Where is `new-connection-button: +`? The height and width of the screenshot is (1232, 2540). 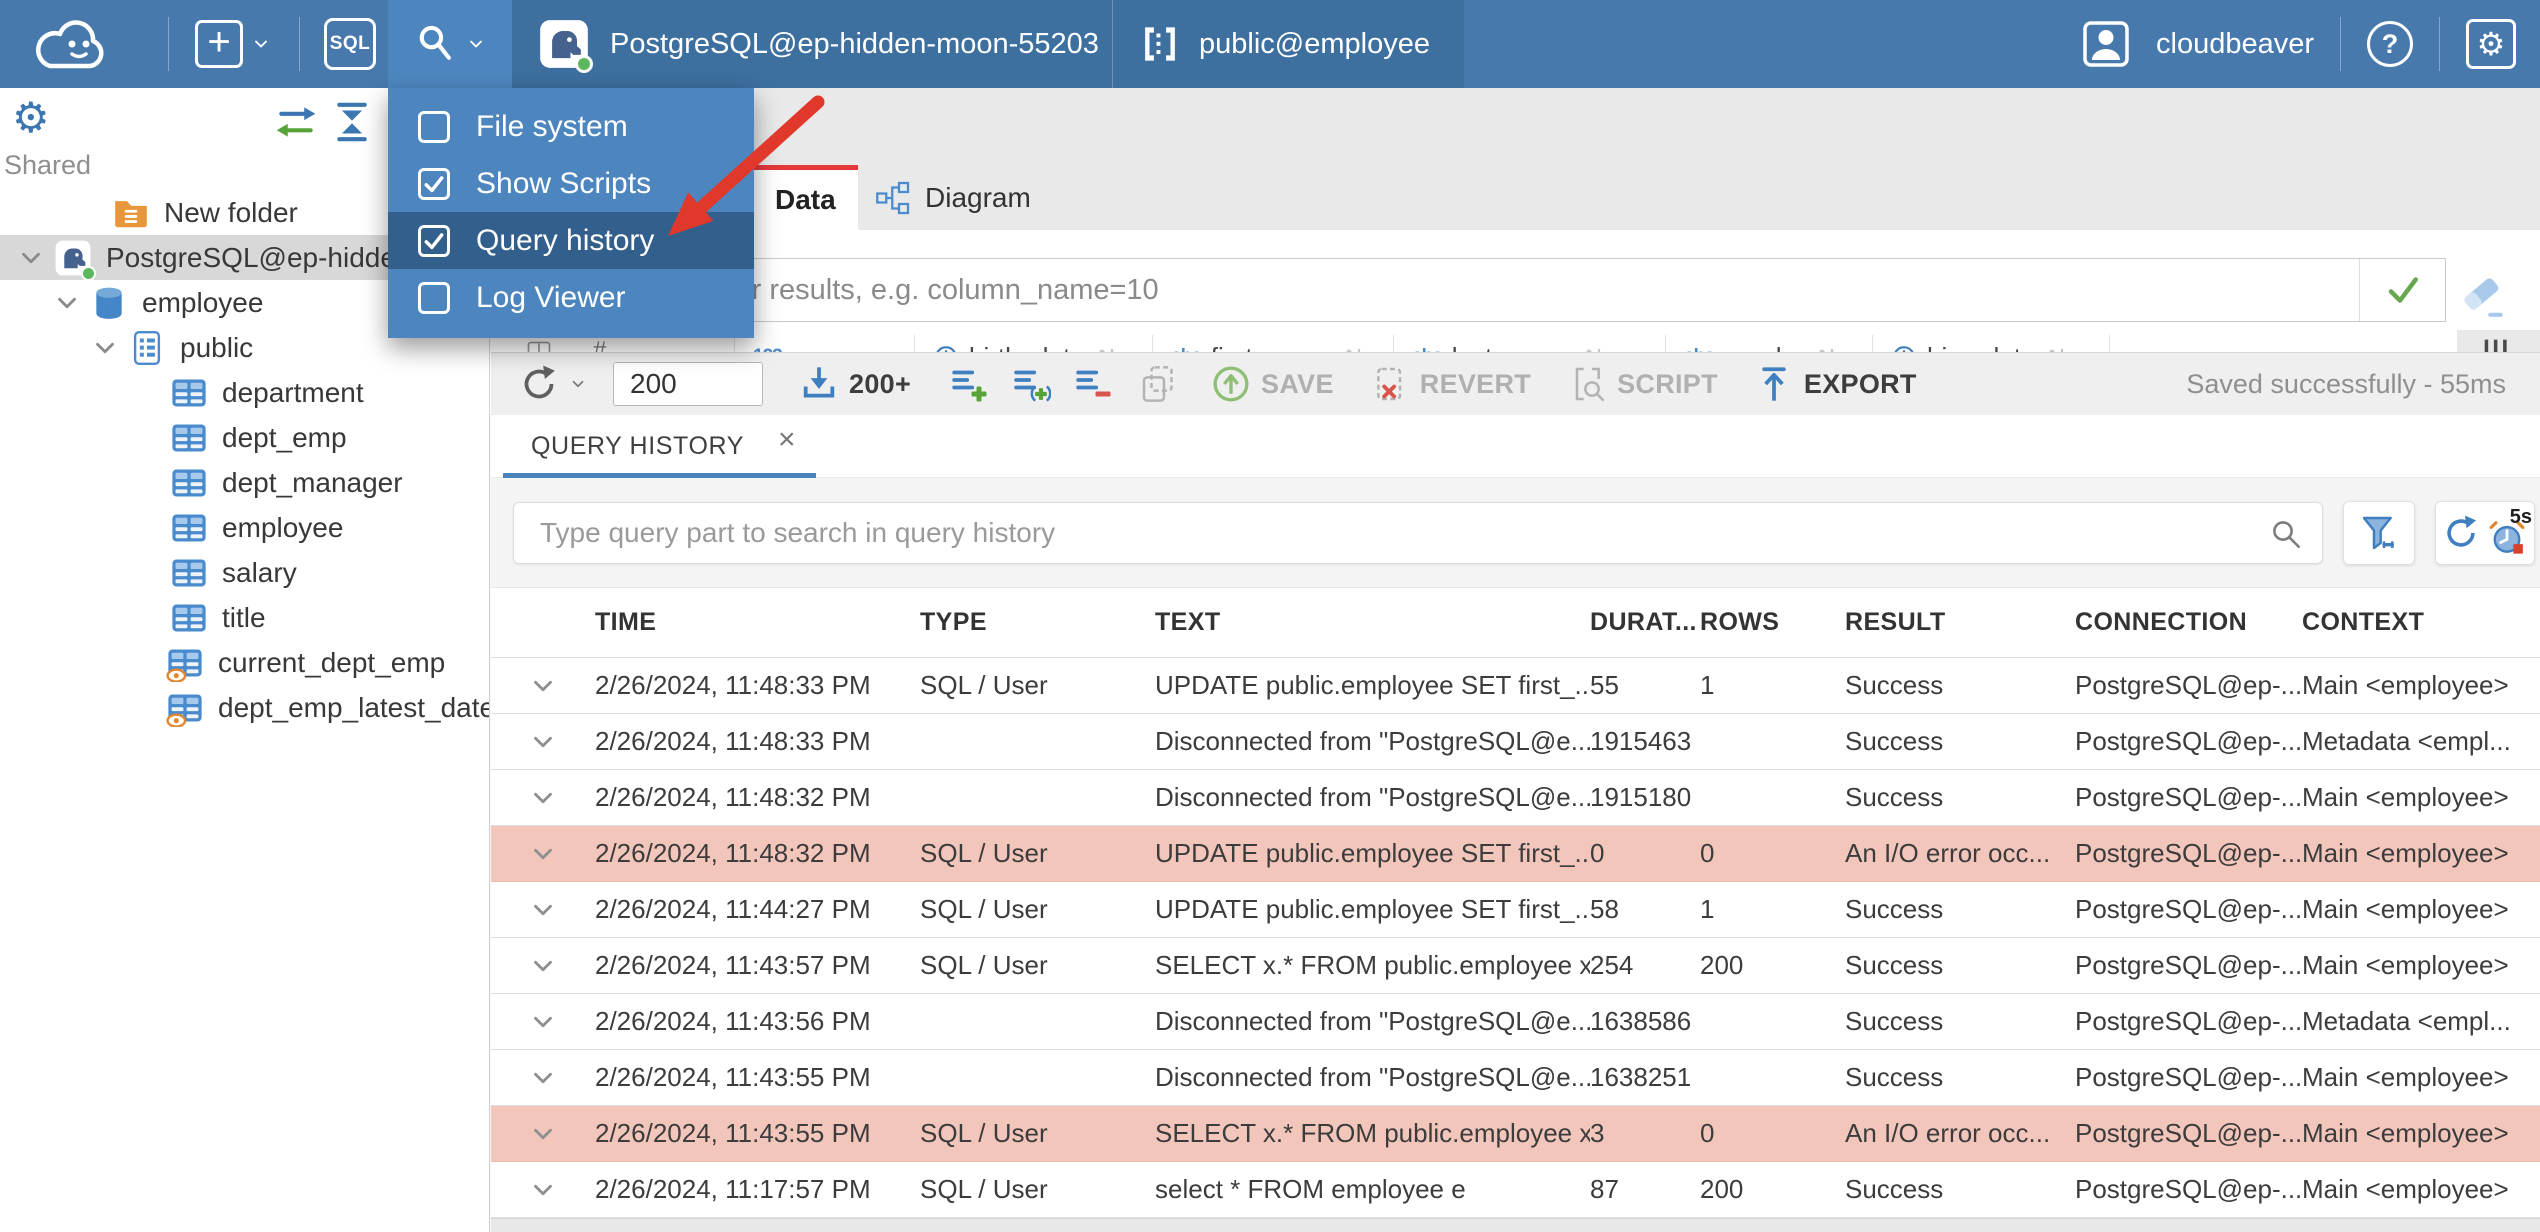 new-connection-button: + is located at coordinates (233, 44).